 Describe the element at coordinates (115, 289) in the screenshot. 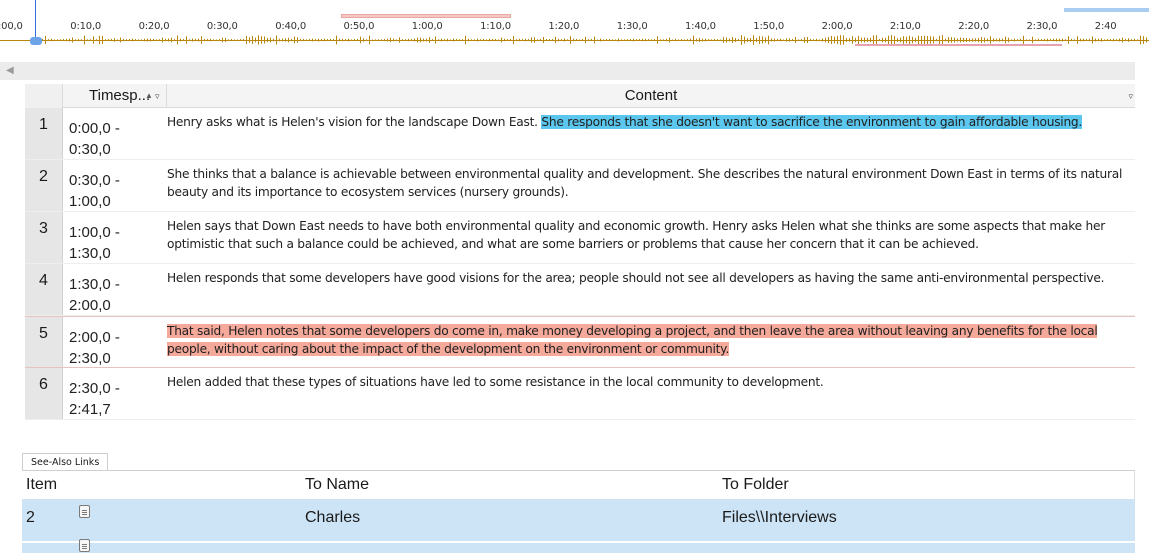

I see `timespan-cell: 1:30,0 - 2:00,0` at that location.